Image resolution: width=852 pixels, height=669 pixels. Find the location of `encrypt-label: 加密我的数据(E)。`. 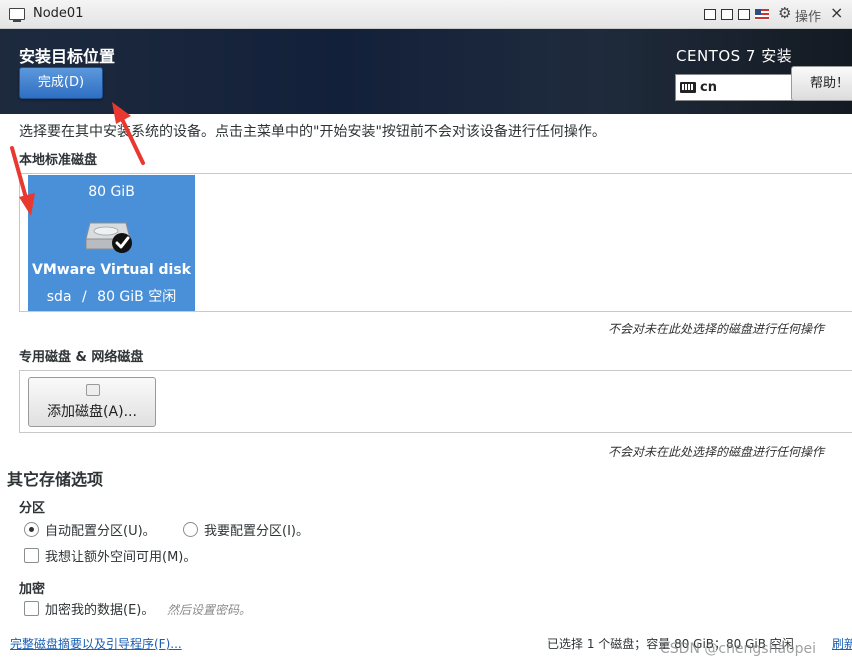

encrypt-label: 加密我的数据(E)。 is located at coordinates (100, 610).